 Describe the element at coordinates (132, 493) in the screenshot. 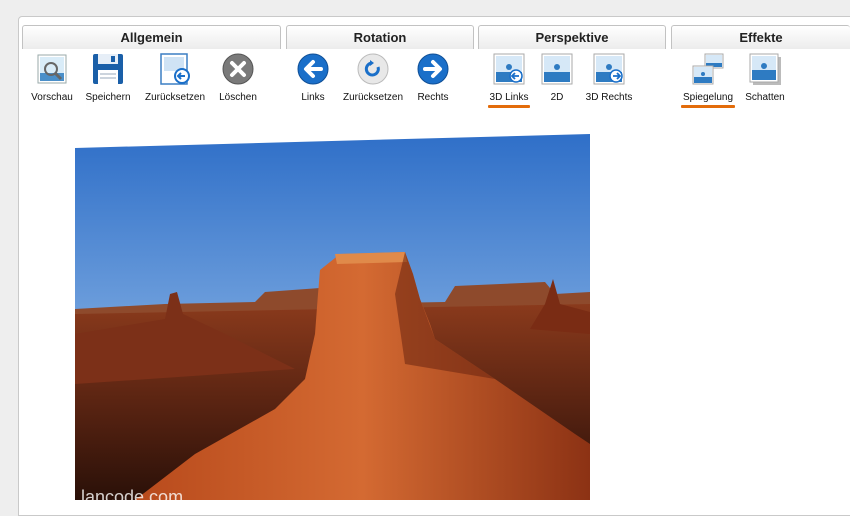

I see `image-watermark: lancode.com` at that location.